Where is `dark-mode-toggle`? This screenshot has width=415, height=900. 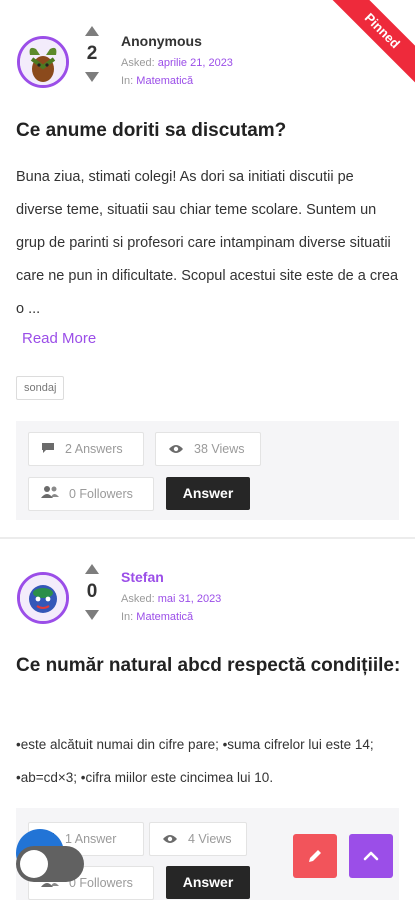
dark-mode-toggle is located at coordinates (50, 864).